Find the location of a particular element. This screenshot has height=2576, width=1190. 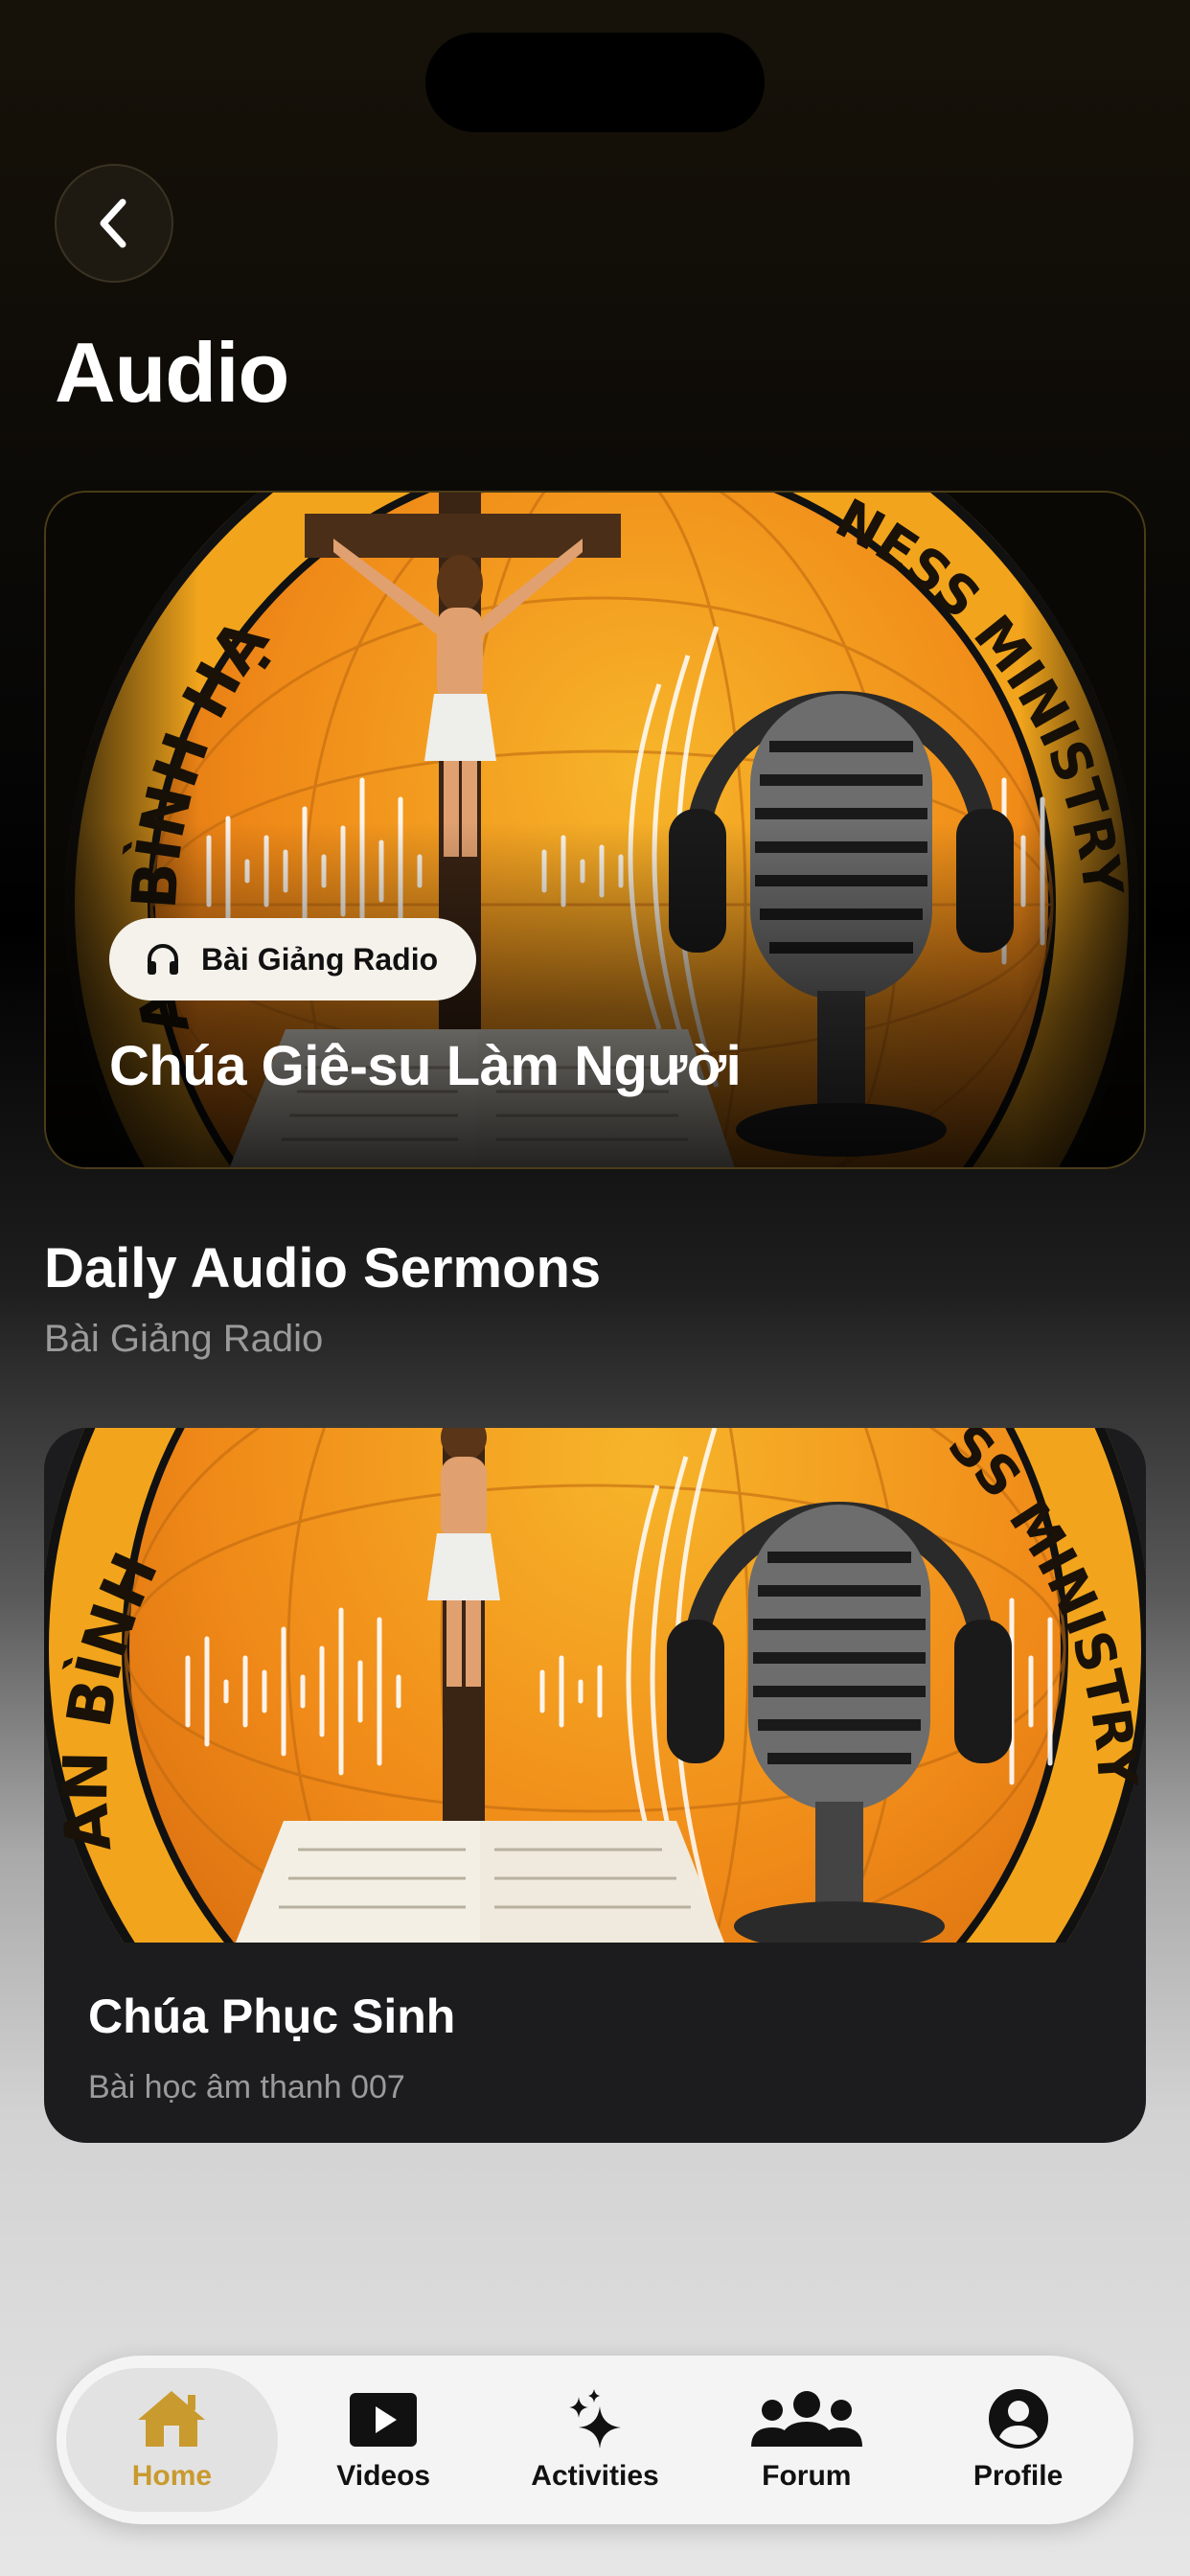

category-chip: Bài Giảng Radio is located at coordinates (293, 959).